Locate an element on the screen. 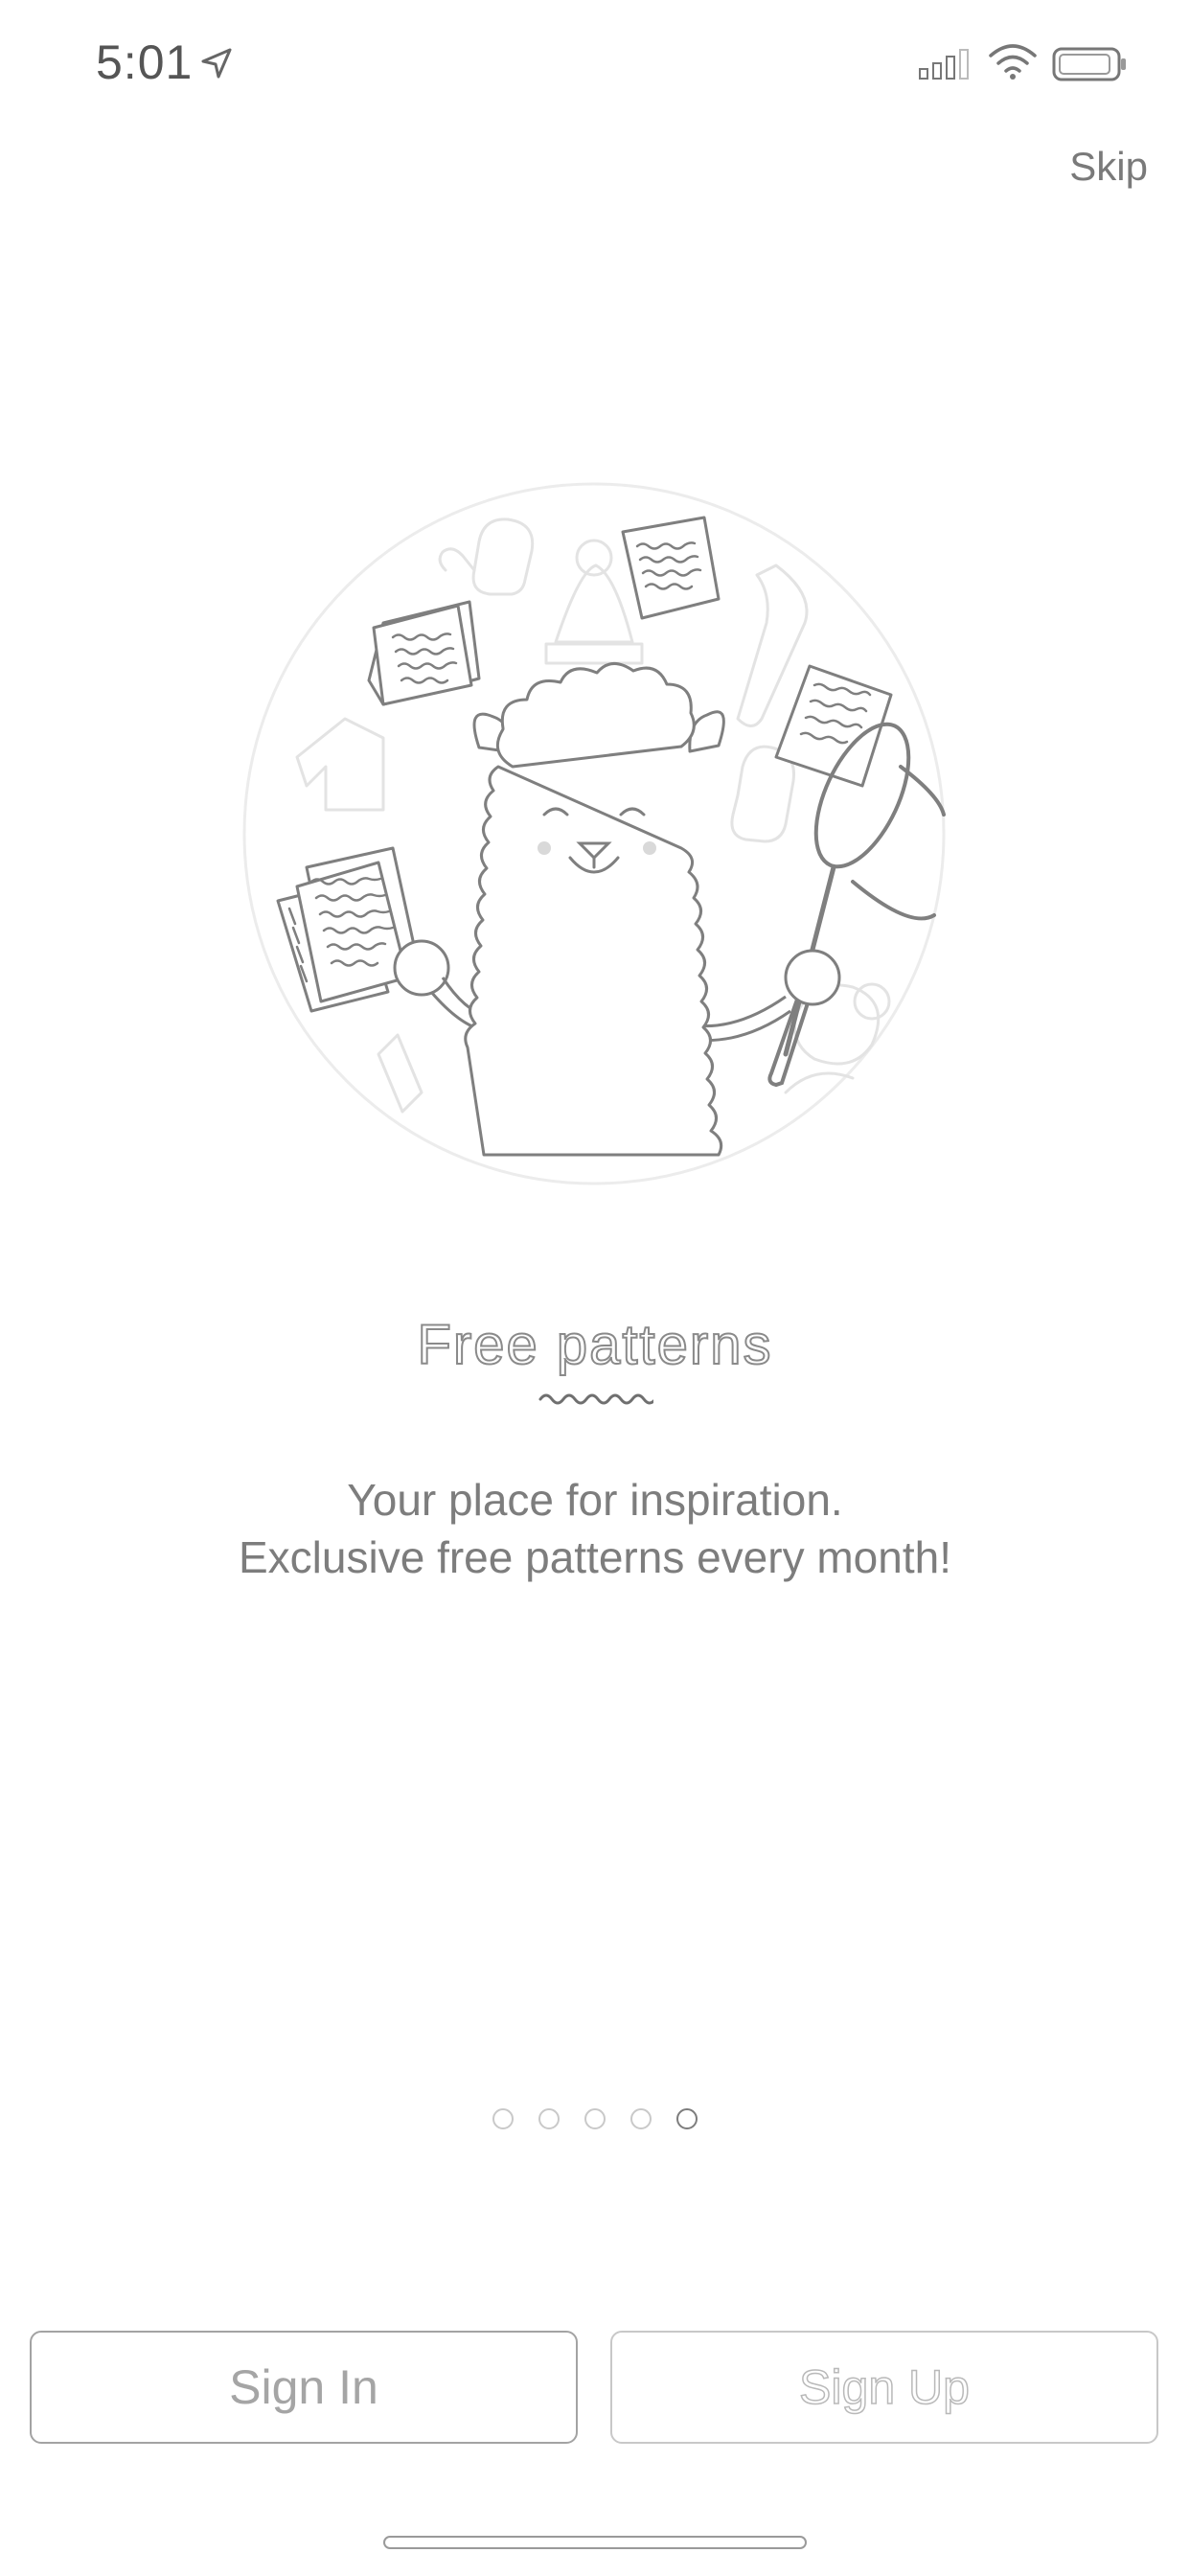  sign-in-button: Sign In is located at coordinates (304, 2387).